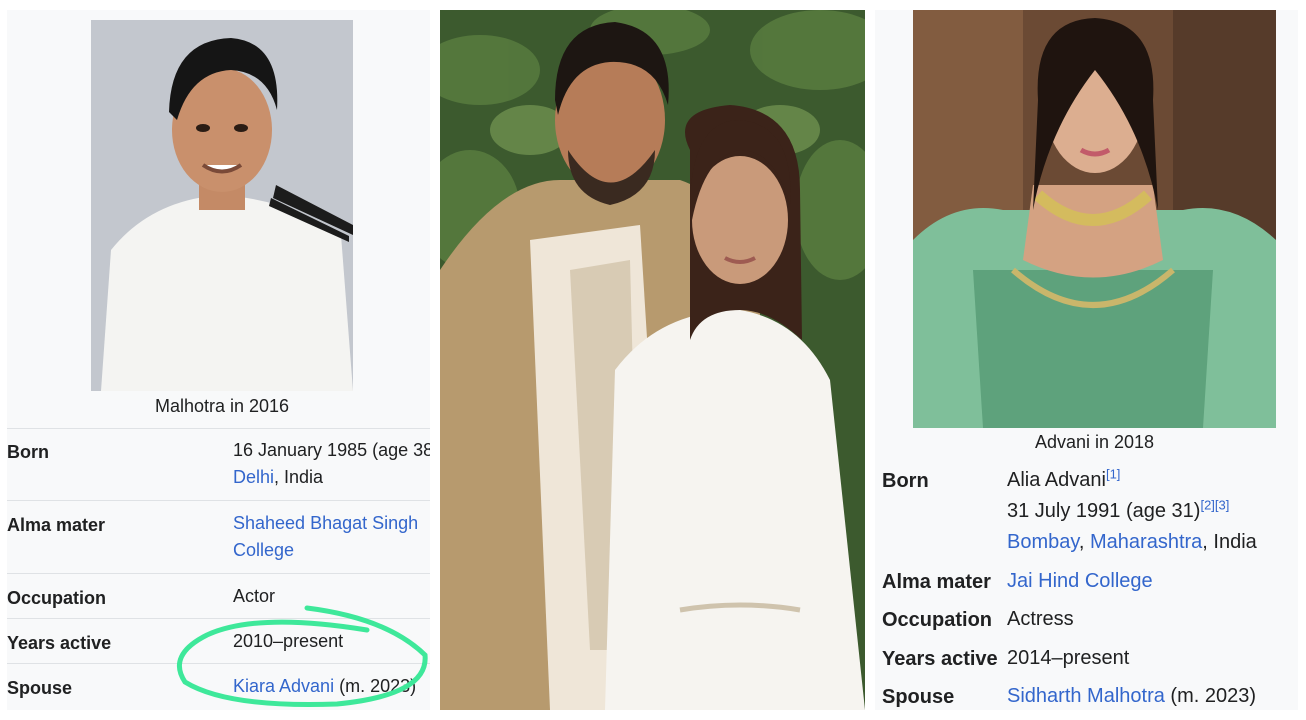 Image resolution: width=1306 pixels, height=720 pixels. I want to click on born-city-link: Delhi, so click(253, 477).